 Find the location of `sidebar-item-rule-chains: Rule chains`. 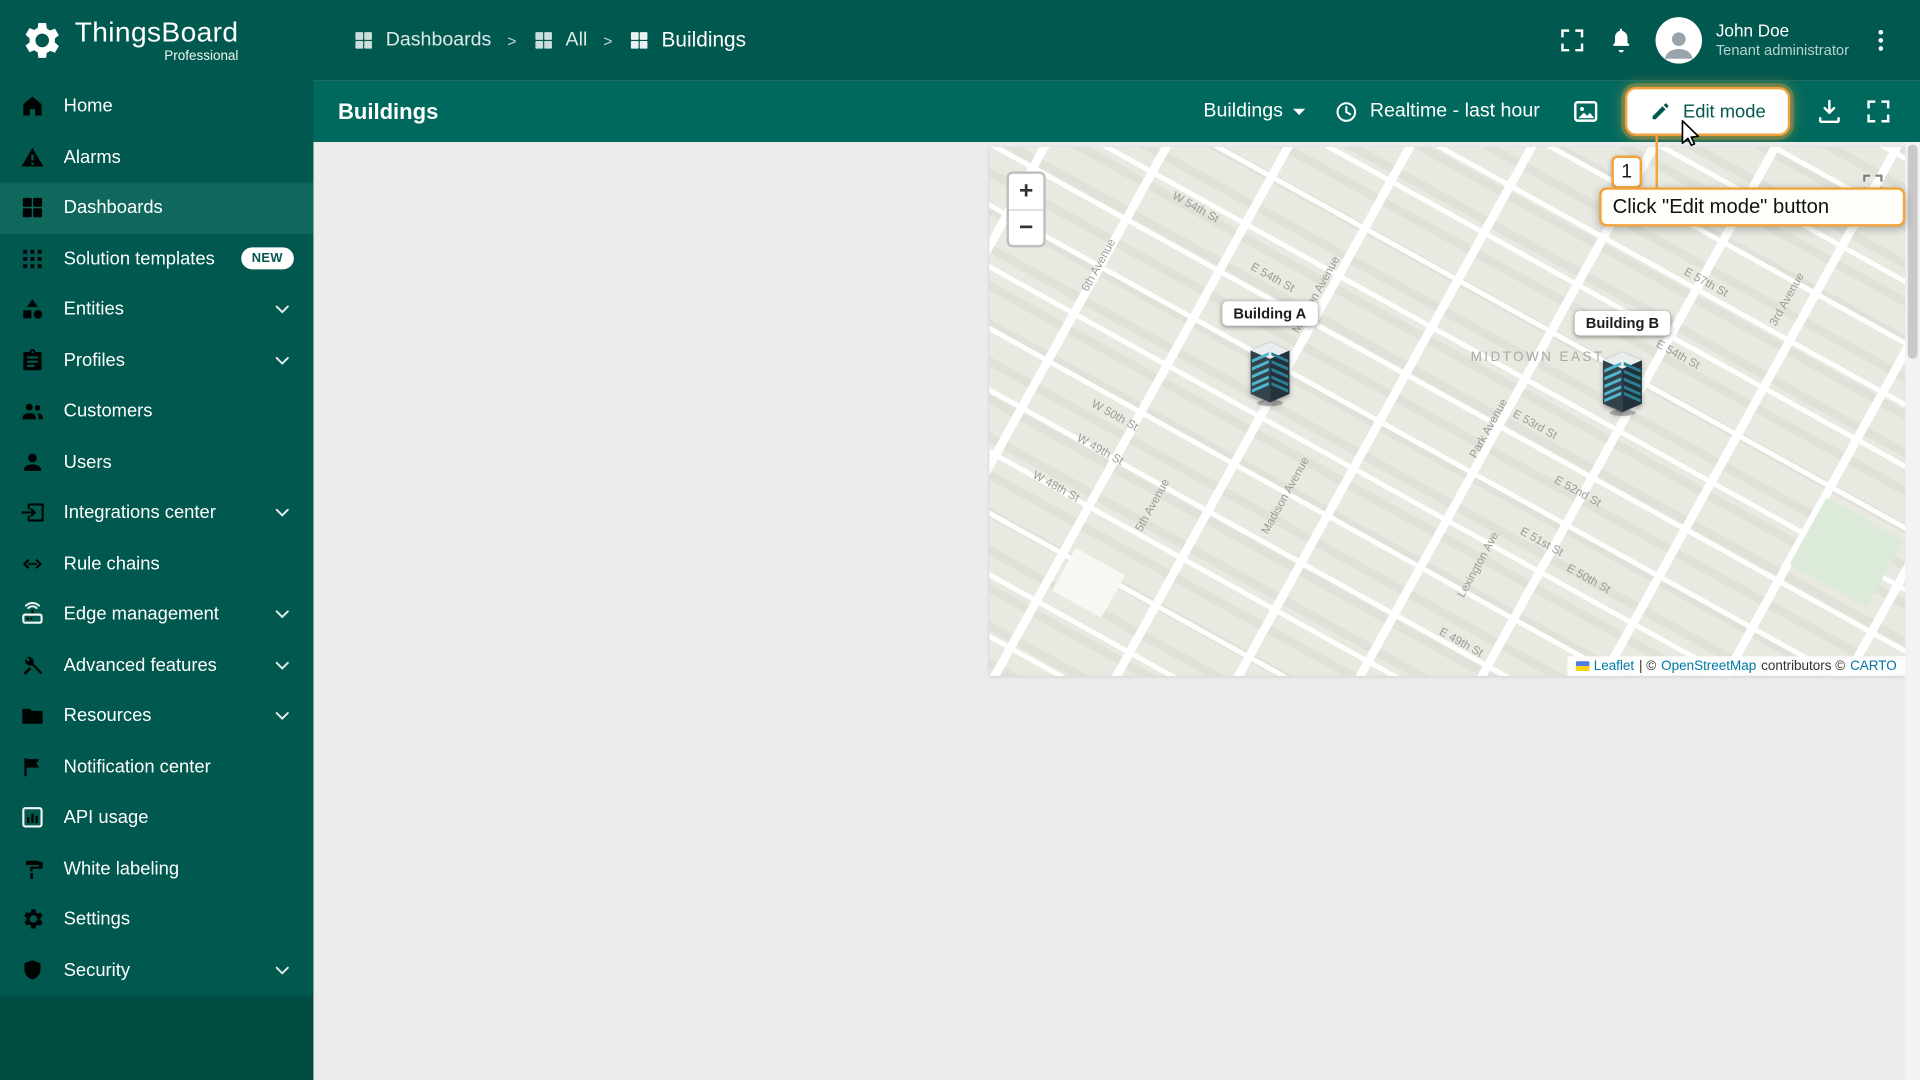

sidebar-item-rule-chains: Rule chains is located at coordinates (157, 563).